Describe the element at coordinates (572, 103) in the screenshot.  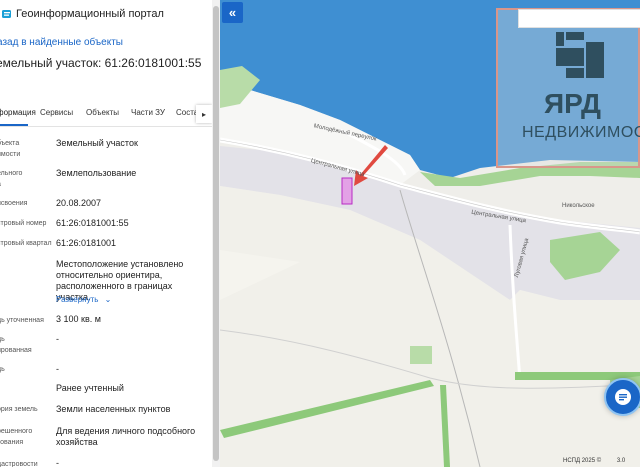
I see `watermark-brand: ЯРД` at that location.